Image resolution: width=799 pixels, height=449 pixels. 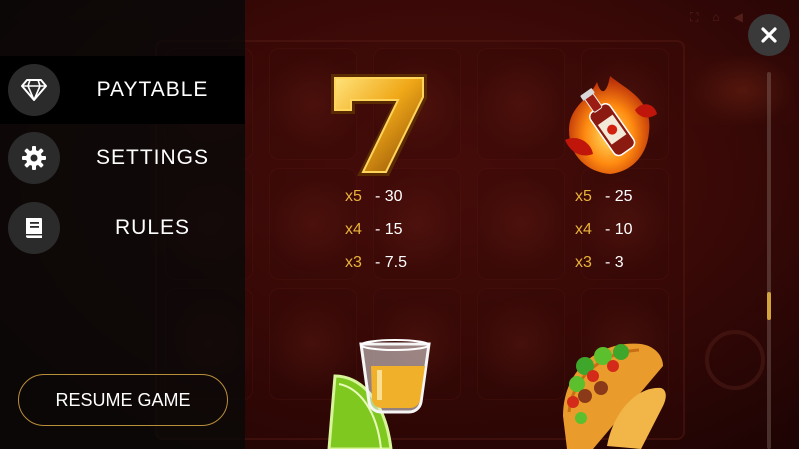 I want to click on menu-item-rules: RULES, so click(x=122, y=228).